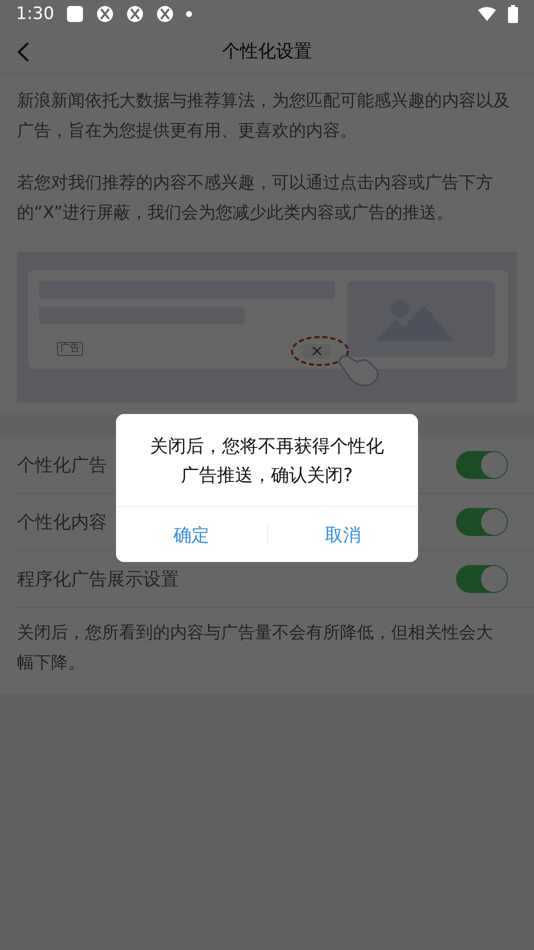 Image resolution: width=534 pixels, height=950 pixels. What do you see at coordinates (267, 461) in the screenshot?
I see `dialog-message: 关闭后，您将不再获得个性化广告推送，确认关闭?` at bounding box center [267, 461].